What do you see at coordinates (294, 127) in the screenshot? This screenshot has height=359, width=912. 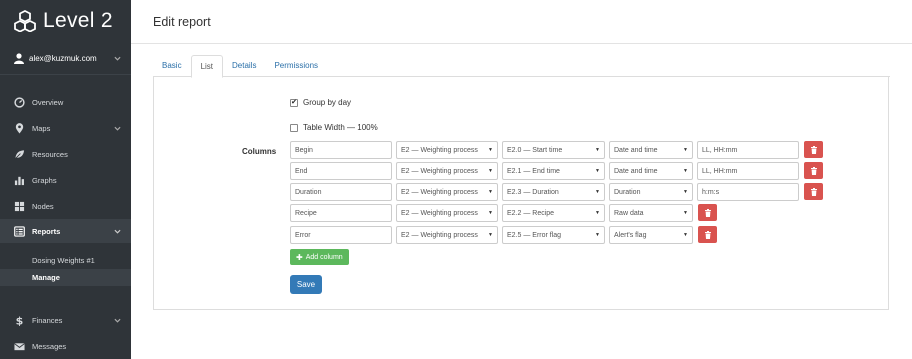 I see `table-width-checkbox` at bounding box center [294, 127].